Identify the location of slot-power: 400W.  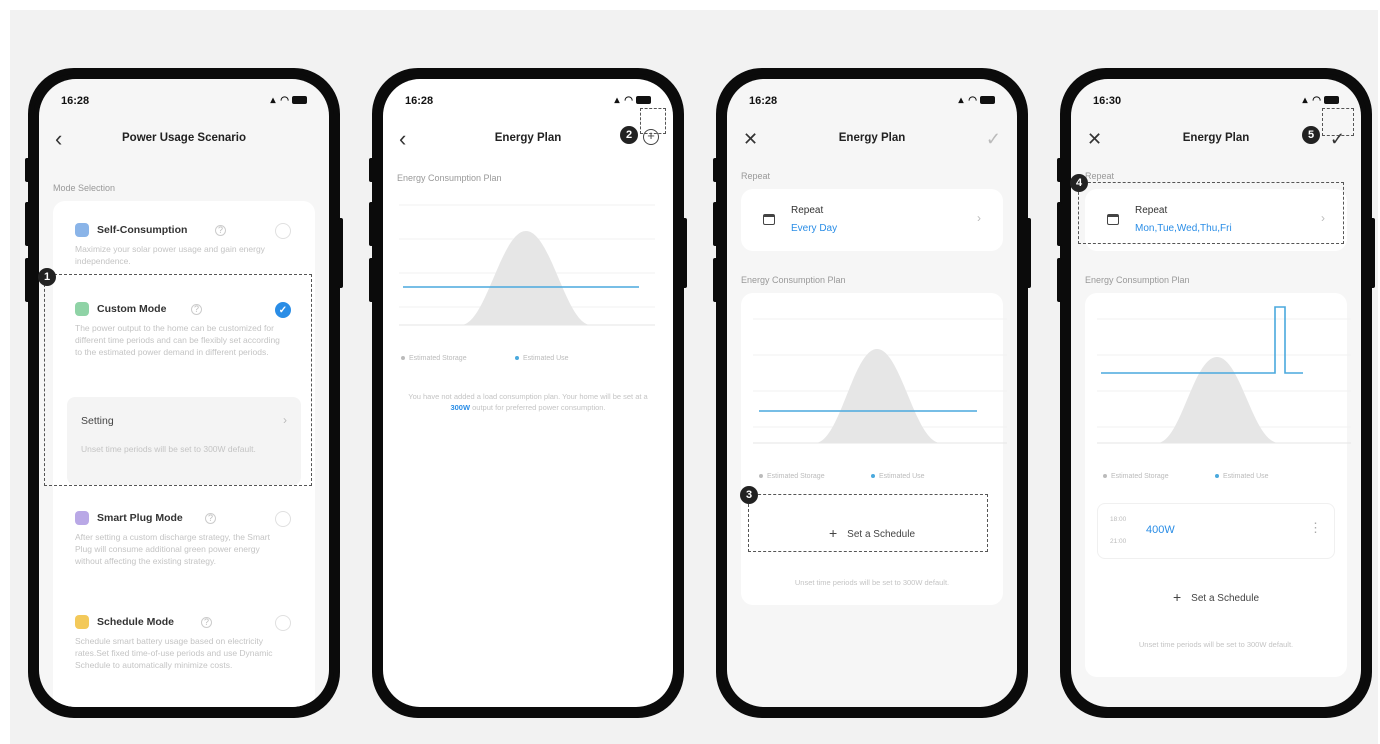
(1160, 530).